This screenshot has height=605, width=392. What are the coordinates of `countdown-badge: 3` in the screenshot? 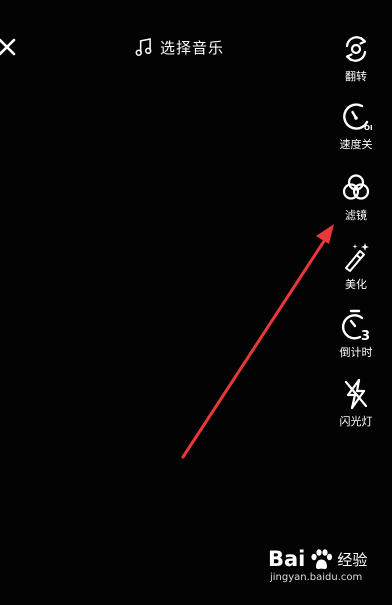 It's located at (365, 335).